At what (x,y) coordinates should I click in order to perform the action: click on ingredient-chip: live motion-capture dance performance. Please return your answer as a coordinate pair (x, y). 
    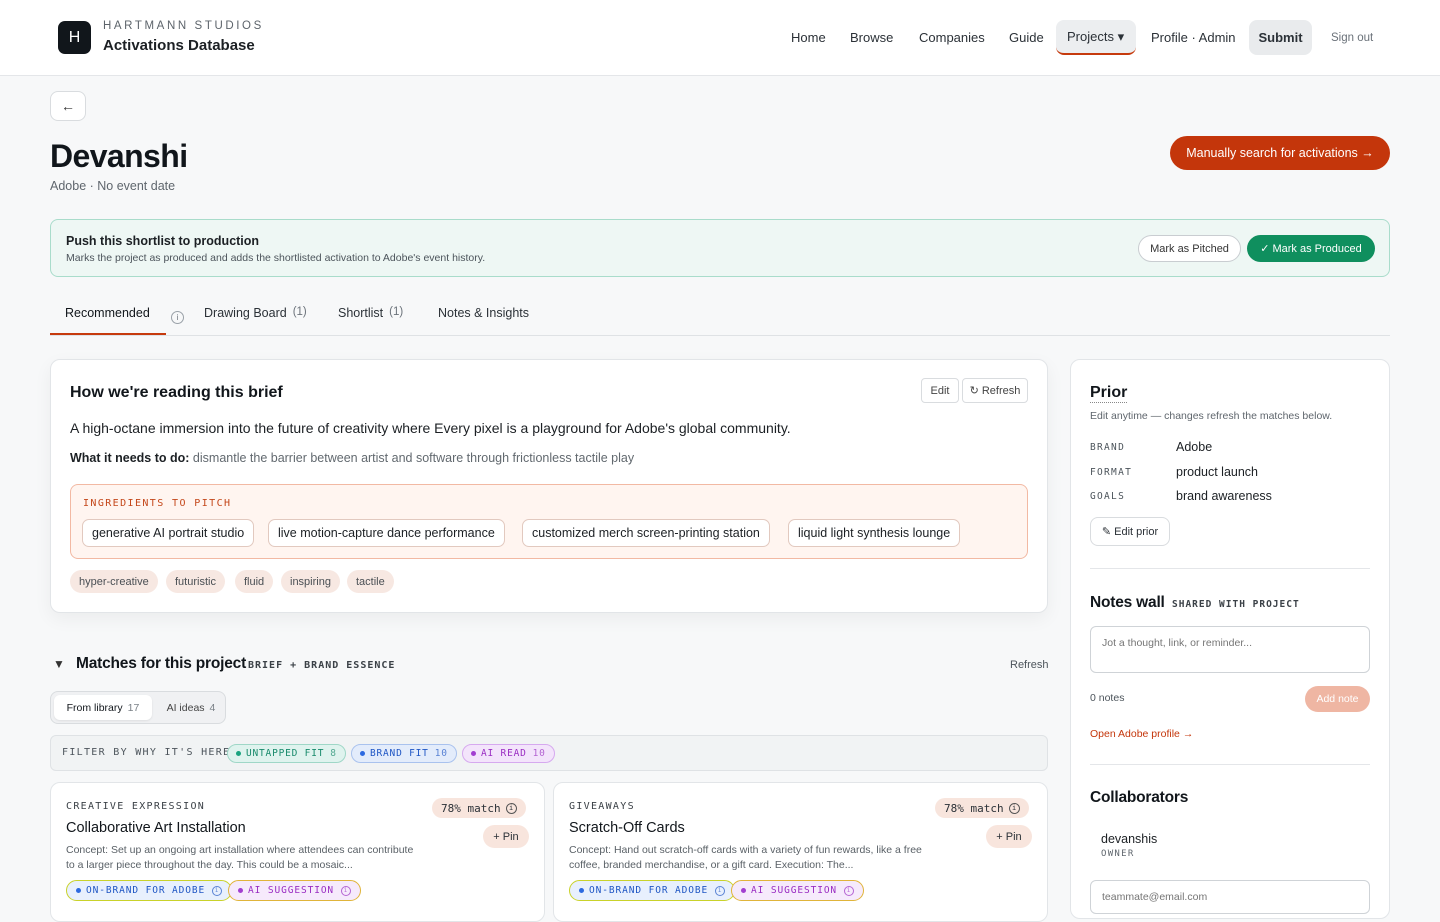
    Looking at the image, I should click on (386, 533).